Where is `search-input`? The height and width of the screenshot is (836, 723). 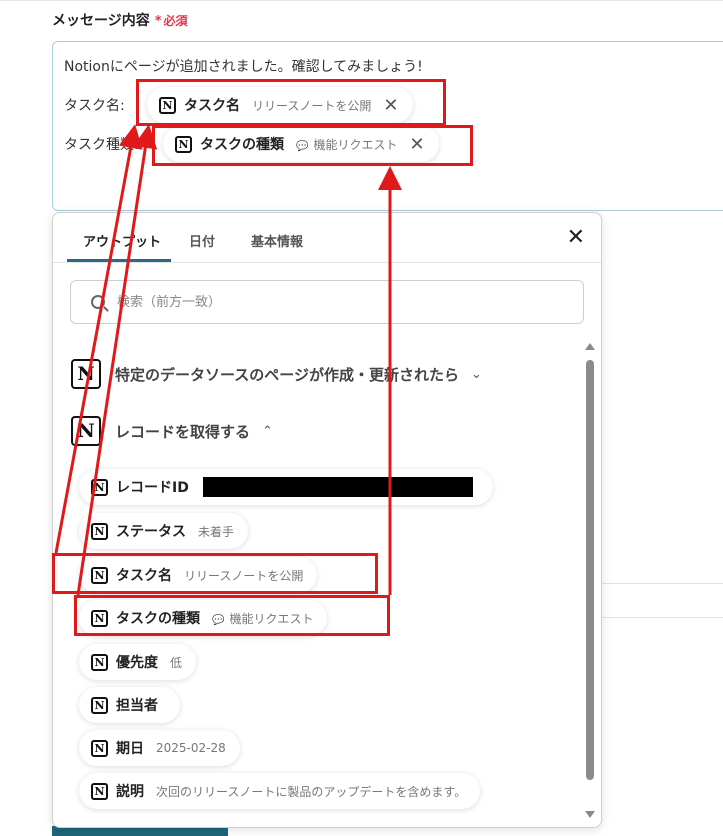 search-input is located at coordinates (305, 302).